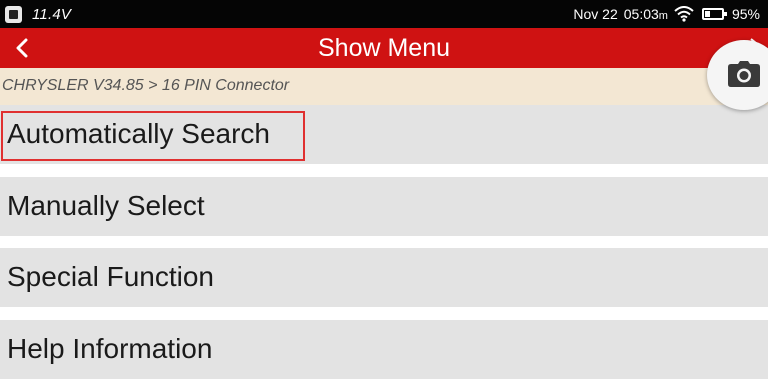 Image resolution: width=768 pixels, height=383 pixels. I want to click on status-clock: 05:03, so click(641, 14).